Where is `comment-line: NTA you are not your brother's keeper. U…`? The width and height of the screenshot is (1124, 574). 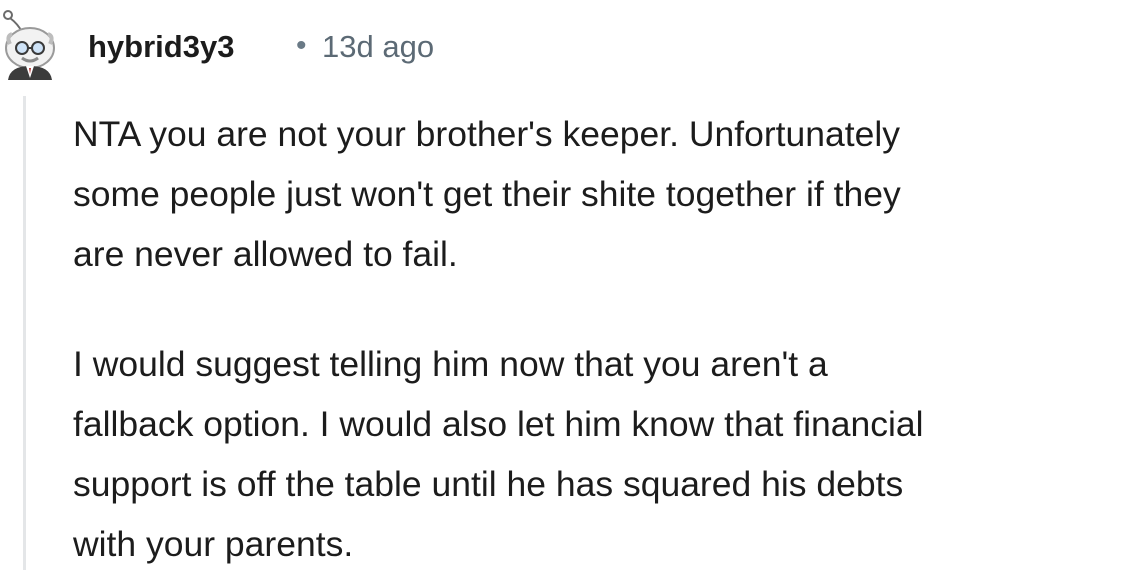 comment-line: NTA you are not your brother's keeper. U… is located at coordinates (487, 134).